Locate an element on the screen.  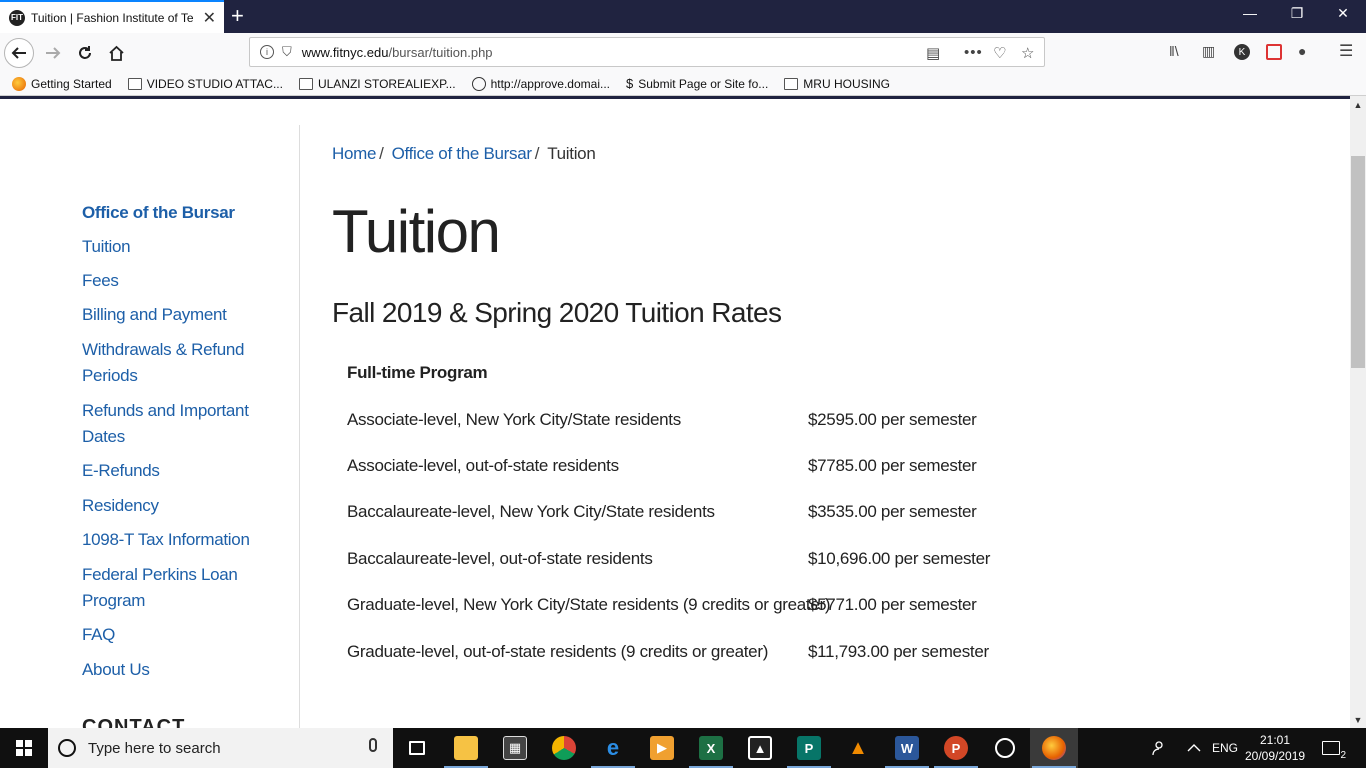
sidebar-item-e-refunds: E-Refunds is located at coordinates (121, 471).